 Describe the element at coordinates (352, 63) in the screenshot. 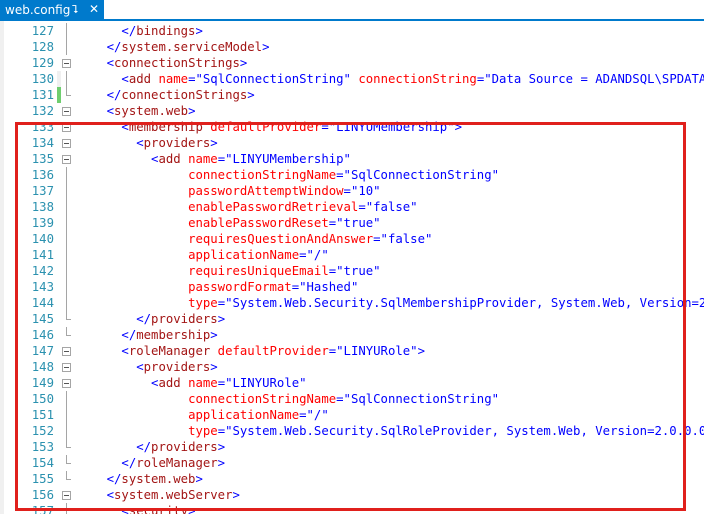

I see `code-line: 129 <connectionStrings>` at that location.